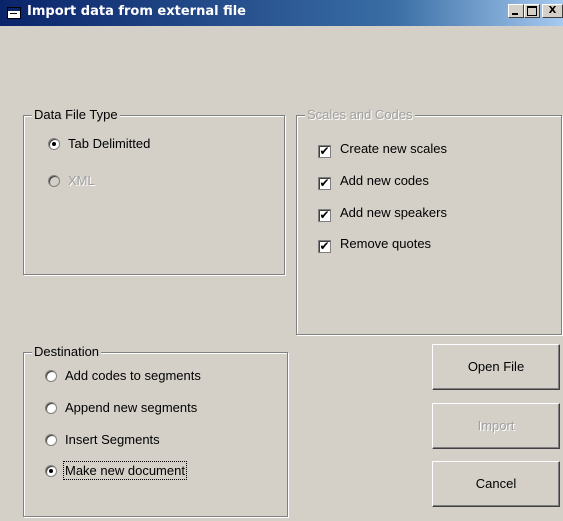 The width and height of the screenshot is (563, 521). What do you see at coordinates (281, 13) in the screenshot?
I see `title-bar: Import data from external file X` at bounding box center [281, 13].